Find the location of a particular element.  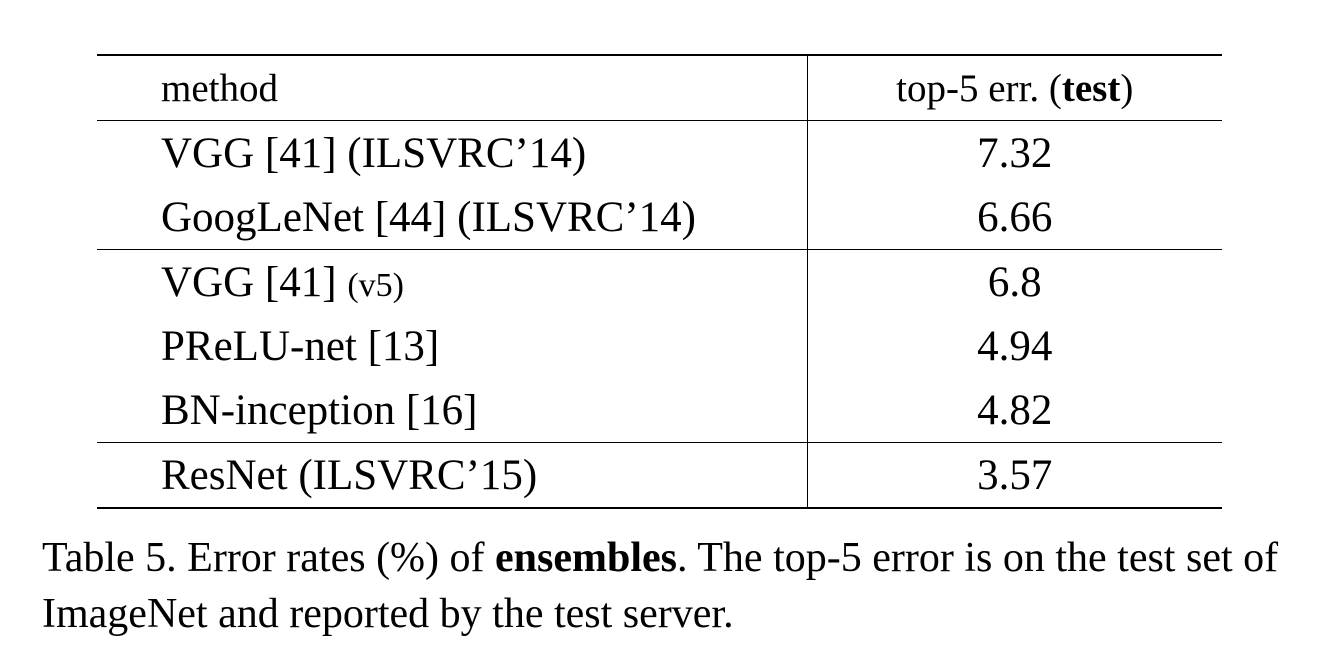

table-row: VGG [41] (v5) 6.8 is located at coordinates (659, 281).